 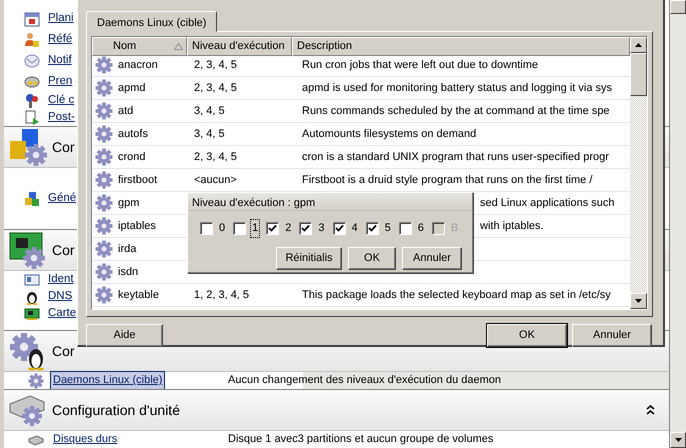 I want to click on table-cell-text: Firstboot is a druid style program that runs on the first time /, so click(x=447, y=180).